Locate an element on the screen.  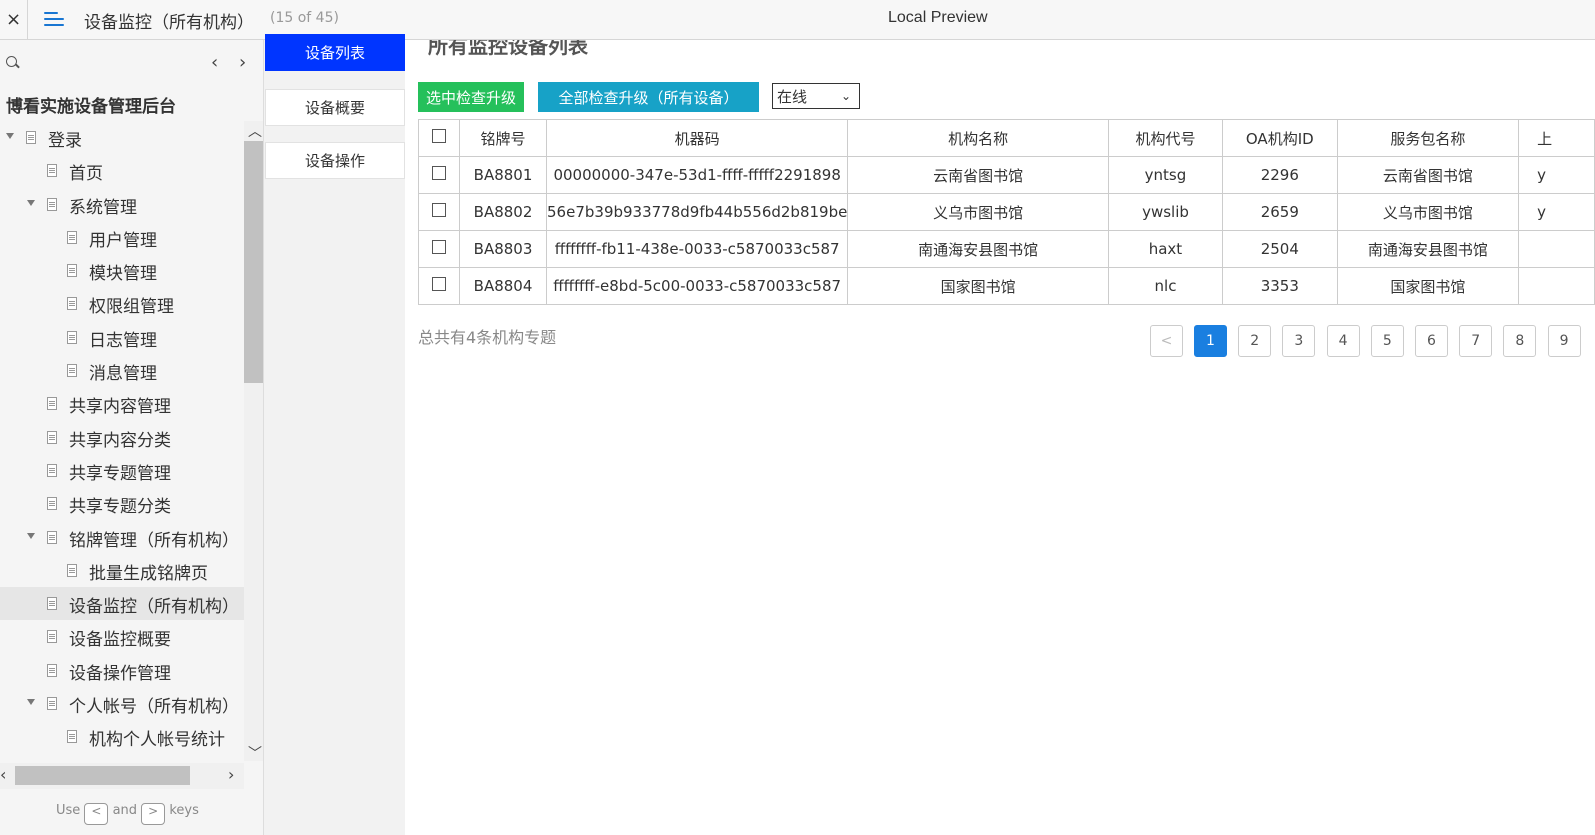
status-select: 在线 ⌄ is located at coordinates (816, 96).